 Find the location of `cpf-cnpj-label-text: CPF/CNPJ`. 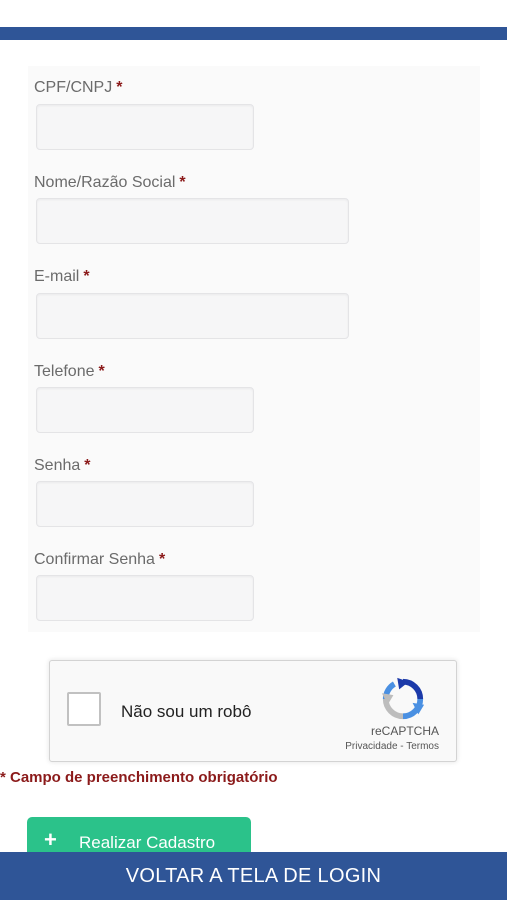

cpf-cnpj-label-text: CPF/CNPJ is located at coordinates (73, 87).